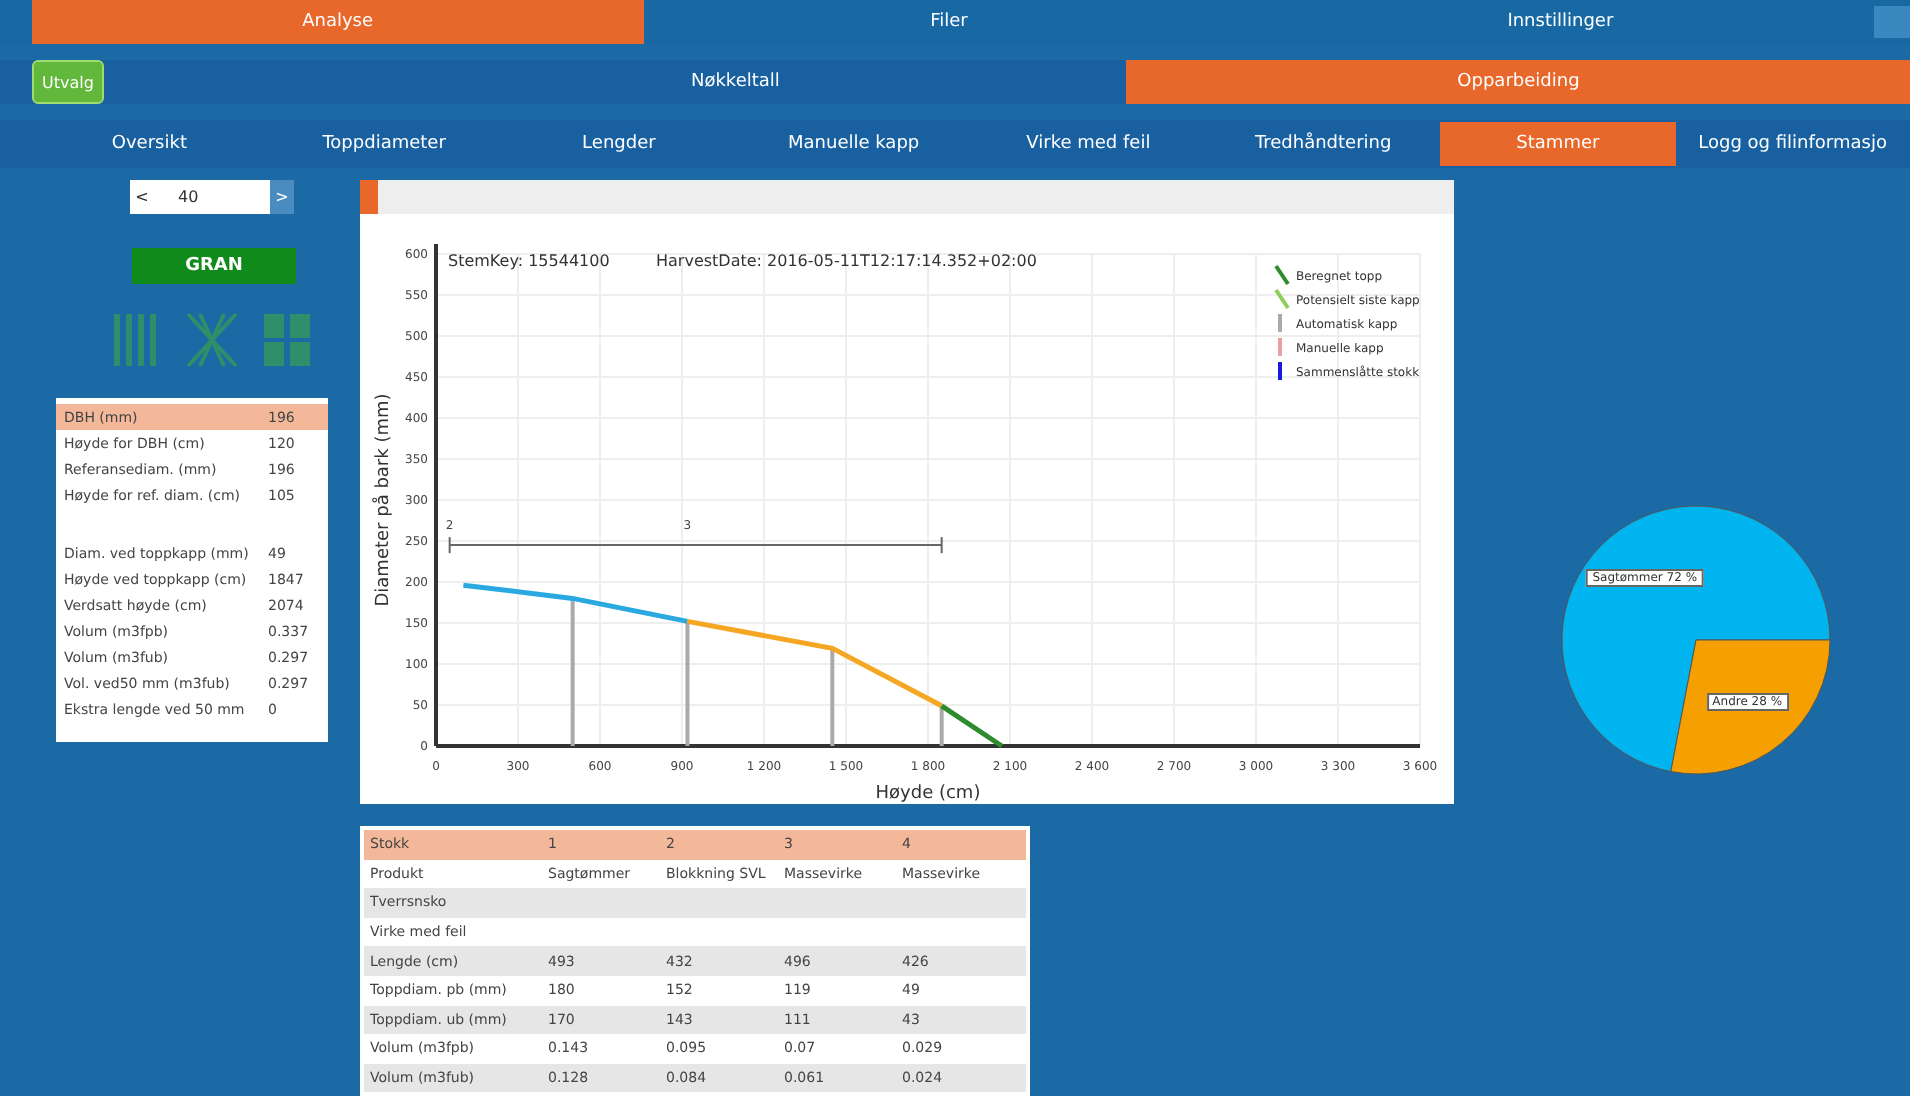 The image size is (1910, 1096). I want to click on main-tab: Filer, so click(949, 22).